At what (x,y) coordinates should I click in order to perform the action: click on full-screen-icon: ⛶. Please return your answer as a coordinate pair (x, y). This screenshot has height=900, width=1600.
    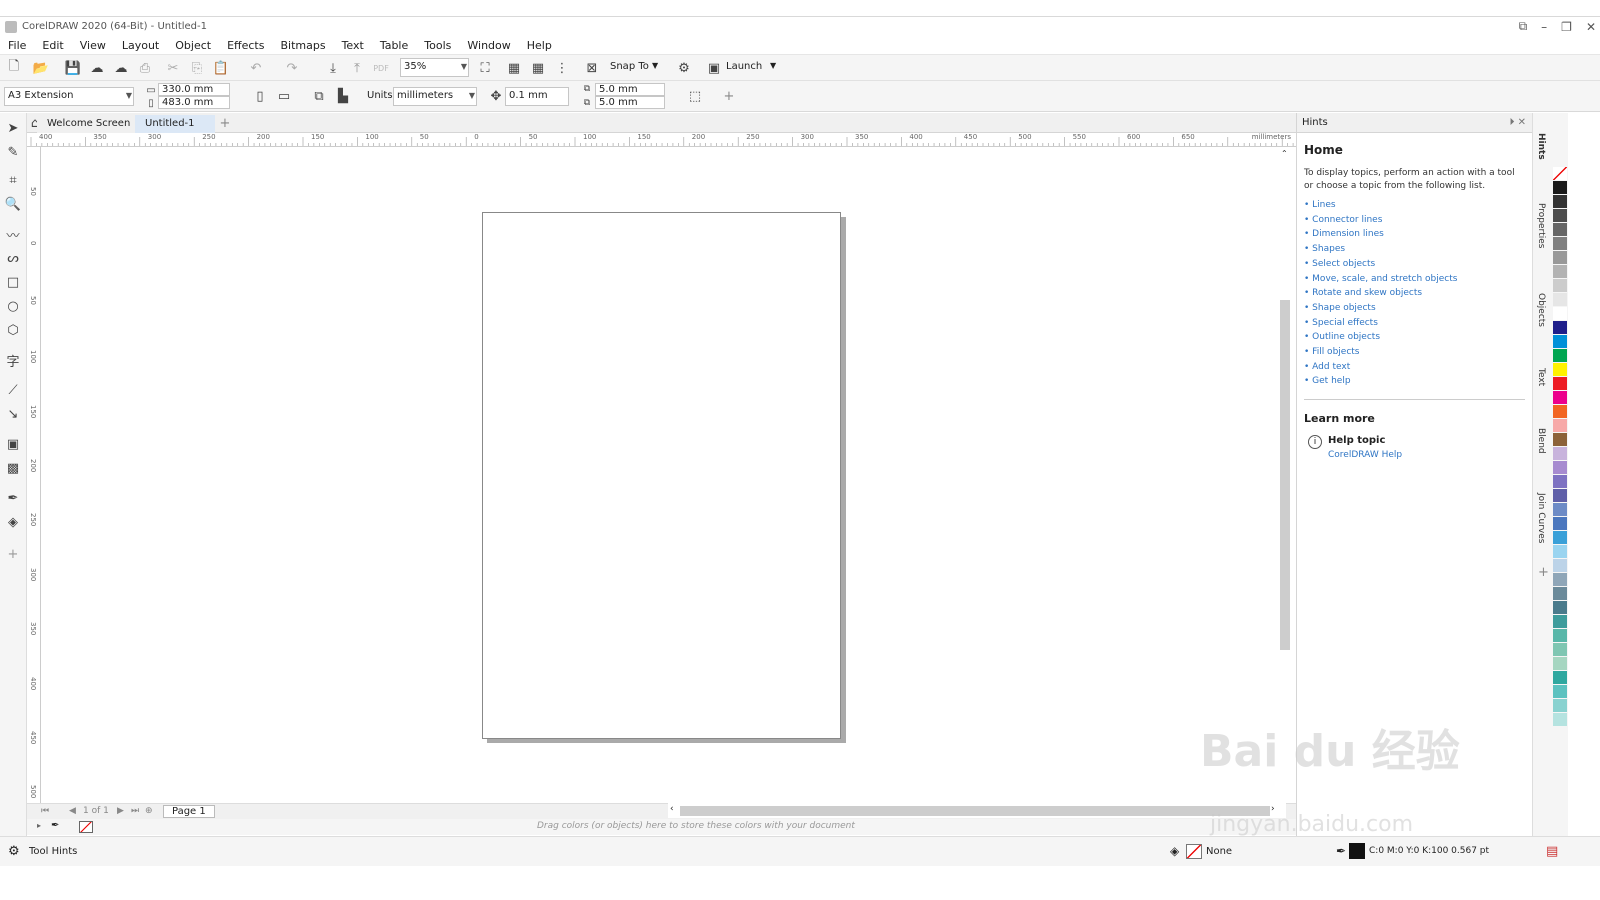
    Looking at the image, I should click on (485, 68).